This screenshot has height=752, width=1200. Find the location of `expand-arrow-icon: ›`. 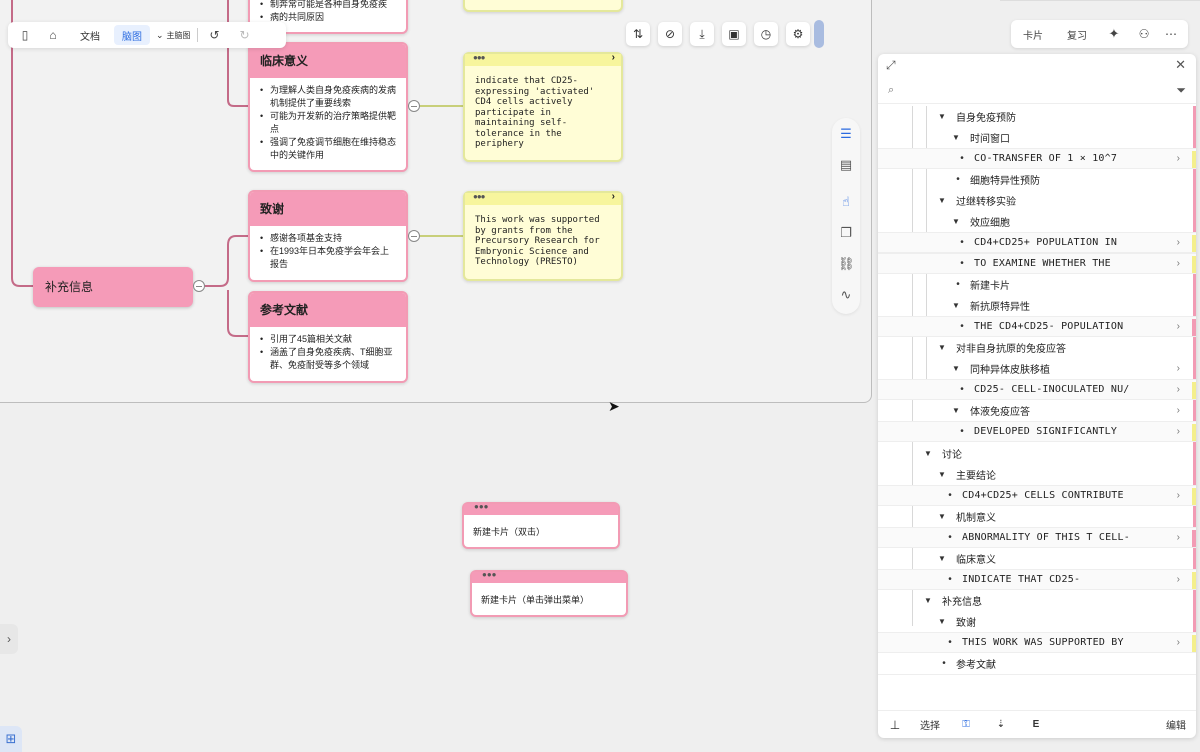

expand-arrow-icon: › is located at coordinates (613, 57).